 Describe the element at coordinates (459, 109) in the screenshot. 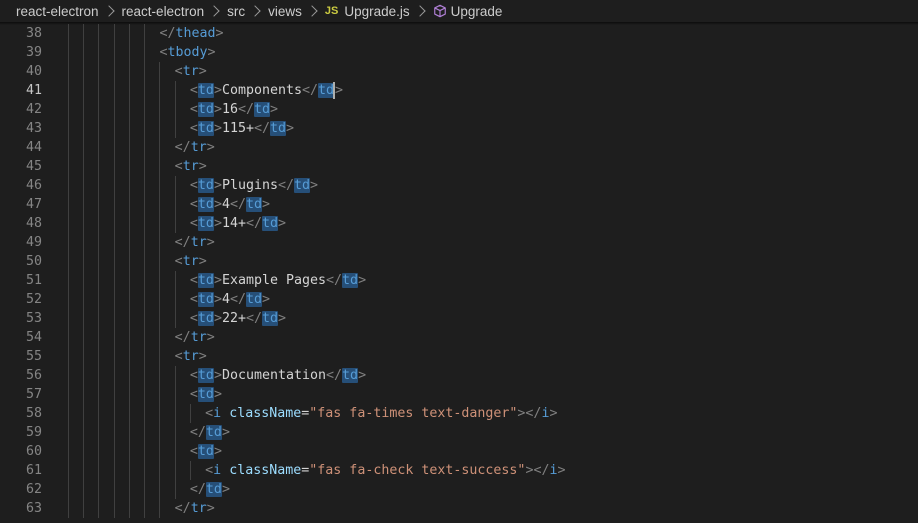

I see `code-line: 42 <td>16</td>` at that location.